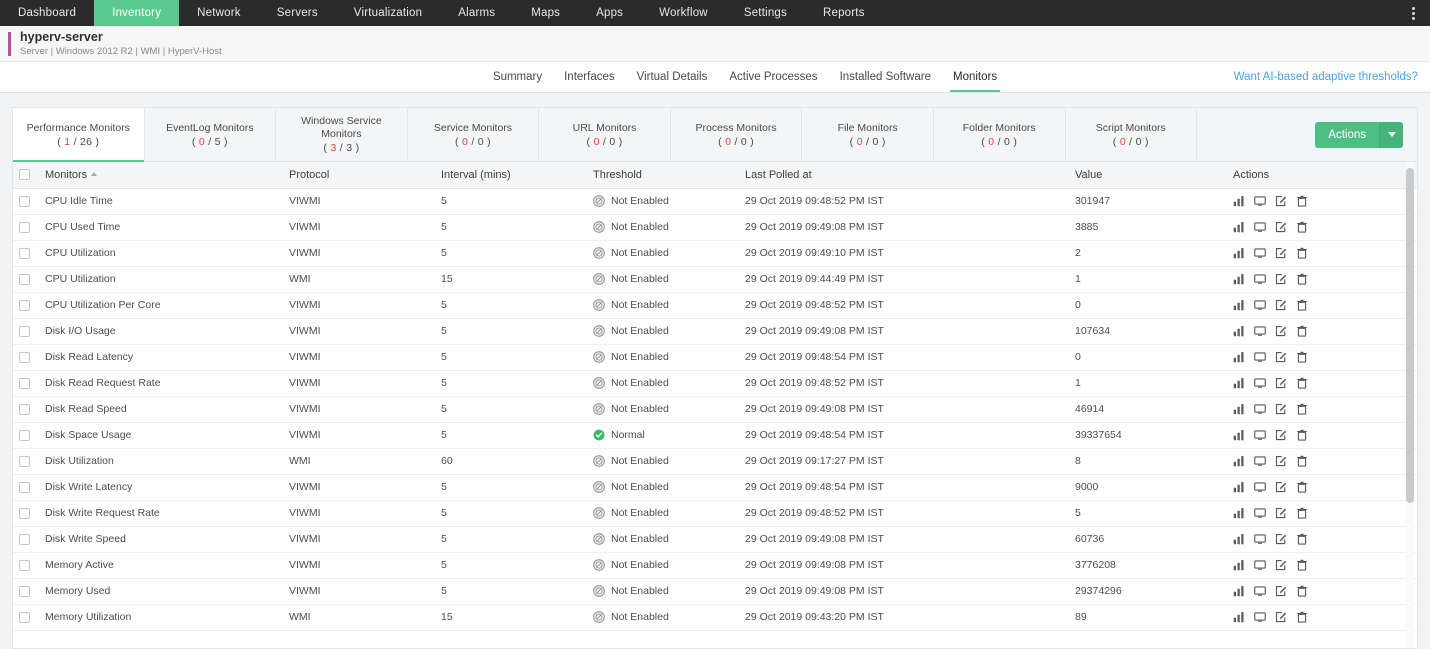  What do you see at coordinates (1132, 134) in the screenshot?
I see `monitor-type-tab-script-monitors: Script Monitors( 0 / 0 )` at bounding box center [1132, 134].